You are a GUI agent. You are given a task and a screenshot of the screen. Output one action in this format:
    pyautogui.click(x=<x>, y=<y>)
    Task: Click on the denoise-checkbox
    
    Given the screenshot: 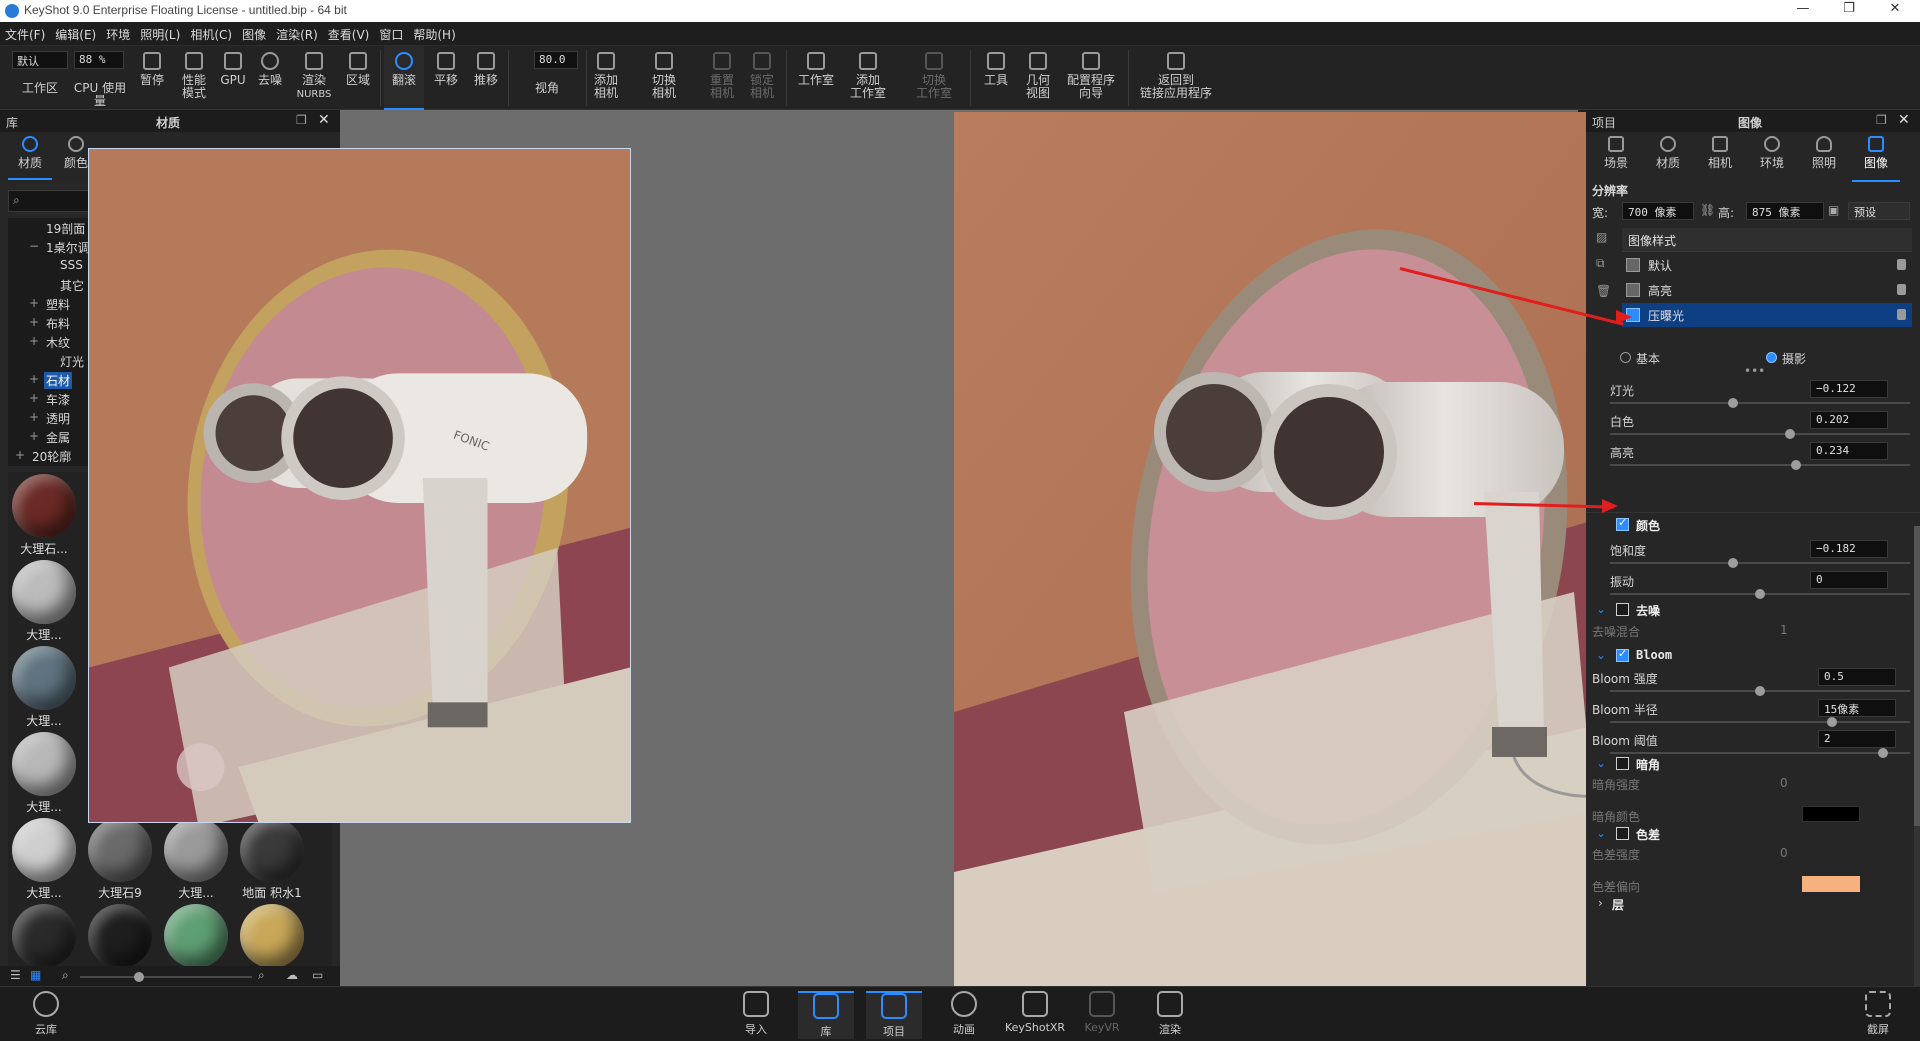 What is the action you would take?
    pyautogui.click(x=1622, y=609)
    